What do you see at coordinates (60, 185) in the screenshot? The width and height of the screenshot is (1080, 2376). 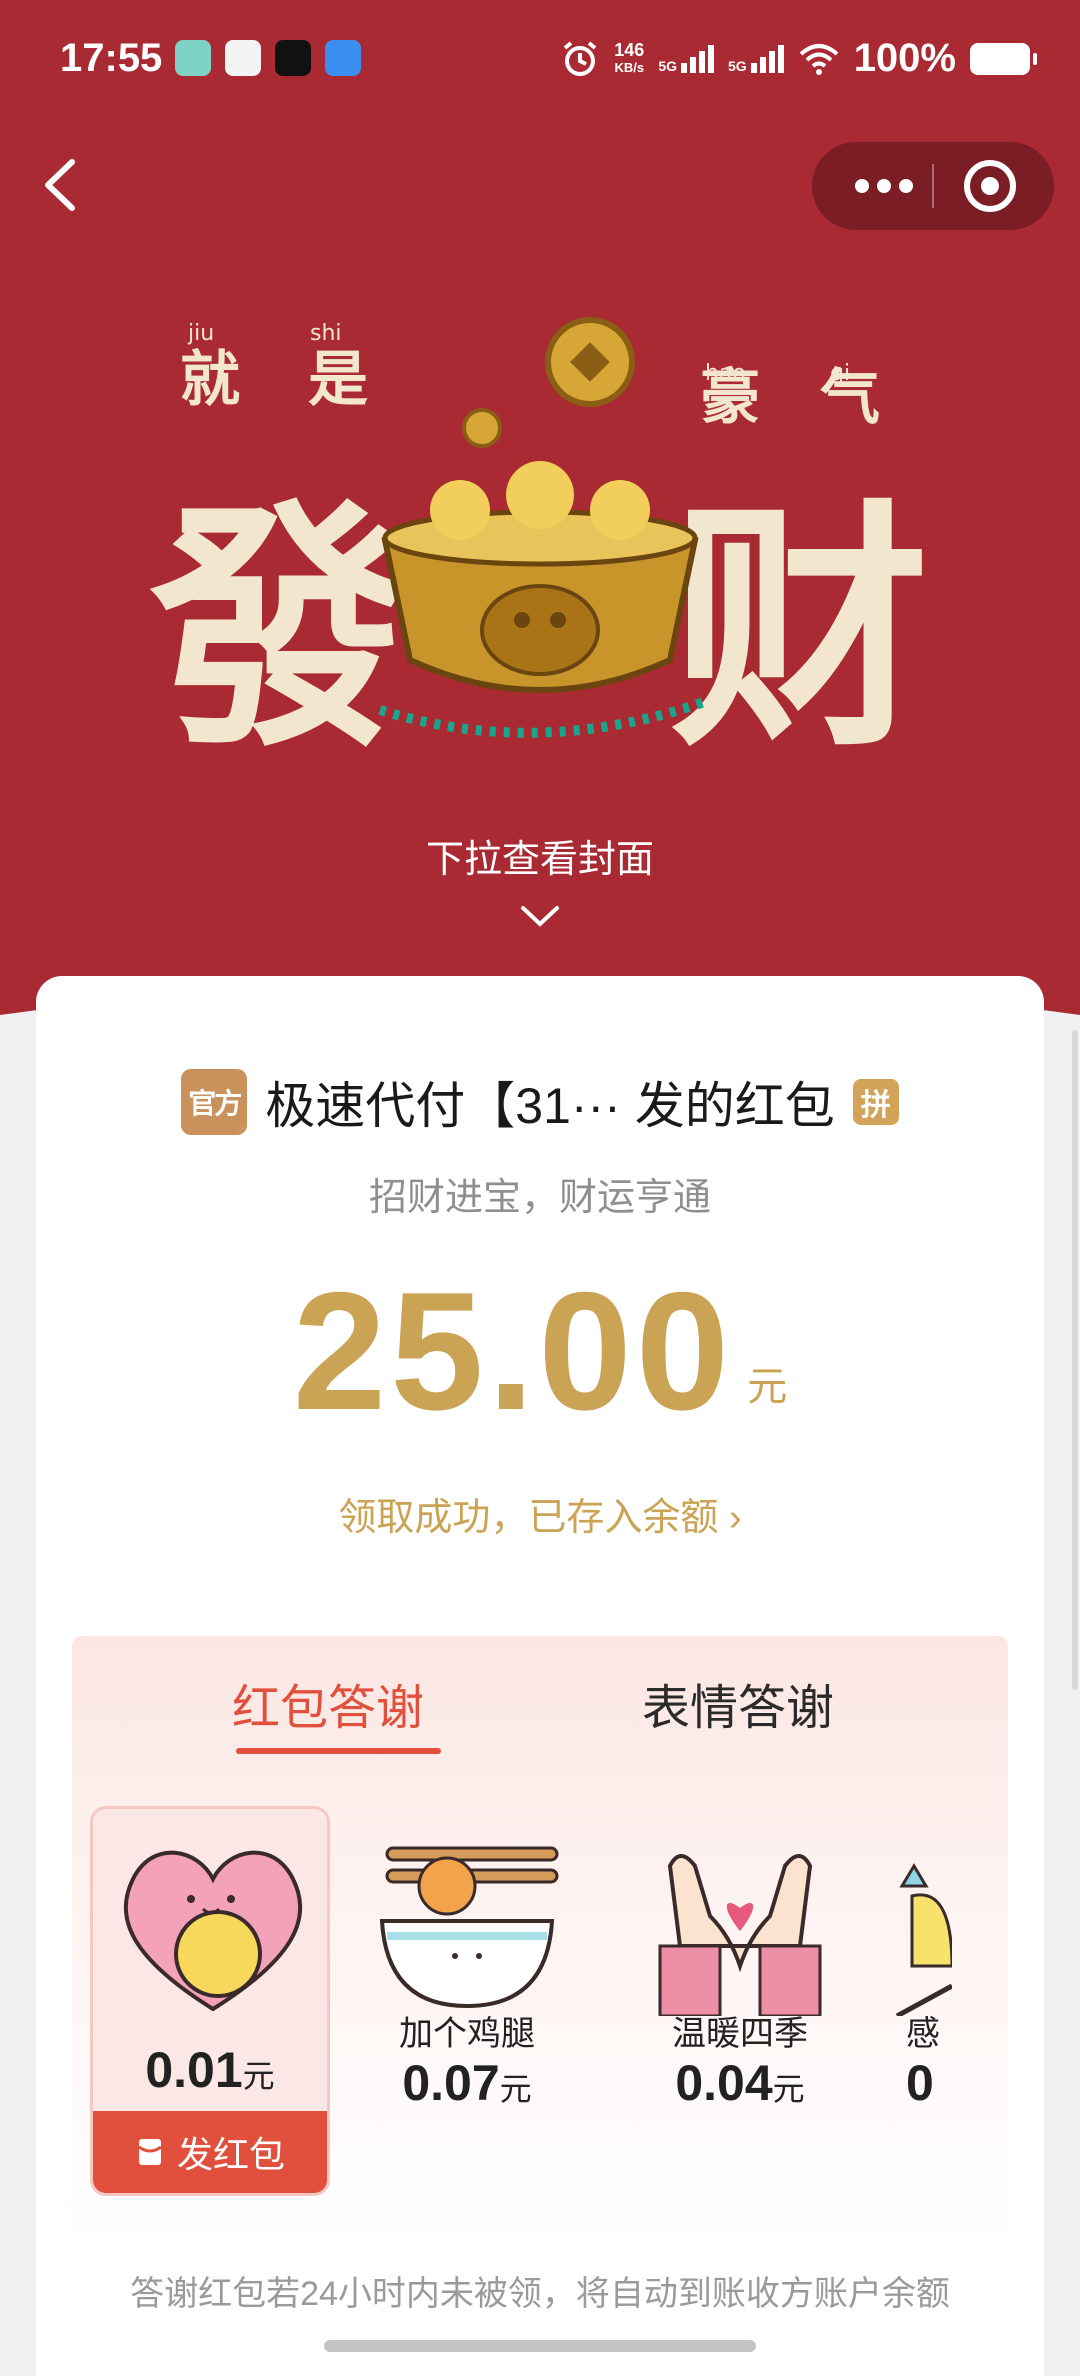 I see `back-icon` at bounding box center [60, 185].